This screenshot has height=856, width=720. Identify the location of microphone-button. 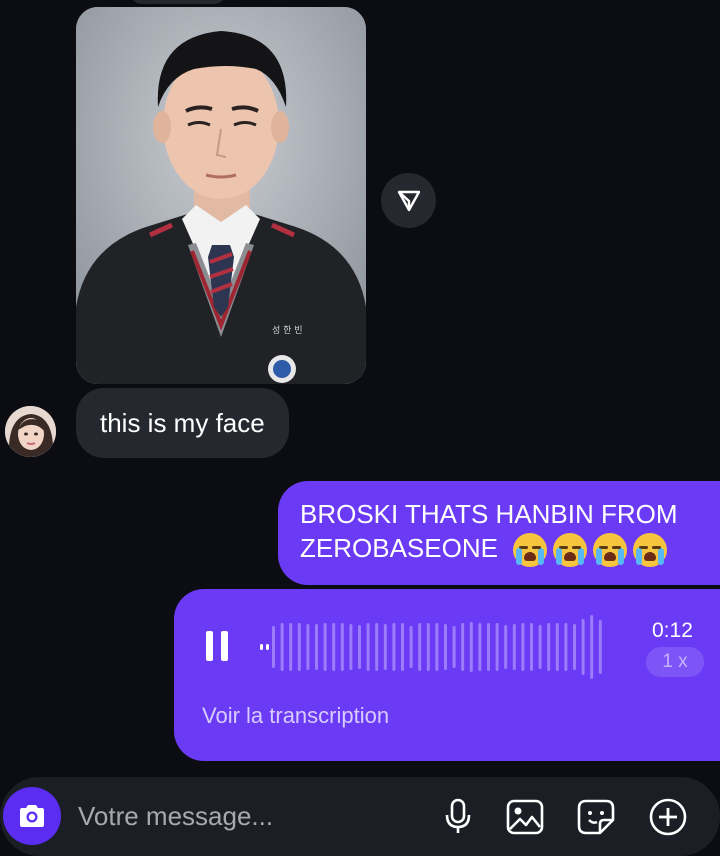
(458, 817).